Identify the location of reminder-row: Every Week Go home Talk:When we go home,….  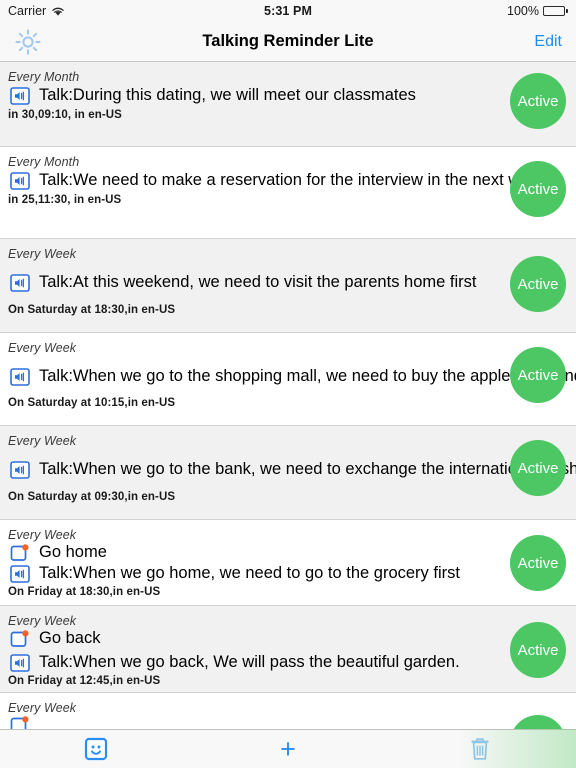
(288, 563).